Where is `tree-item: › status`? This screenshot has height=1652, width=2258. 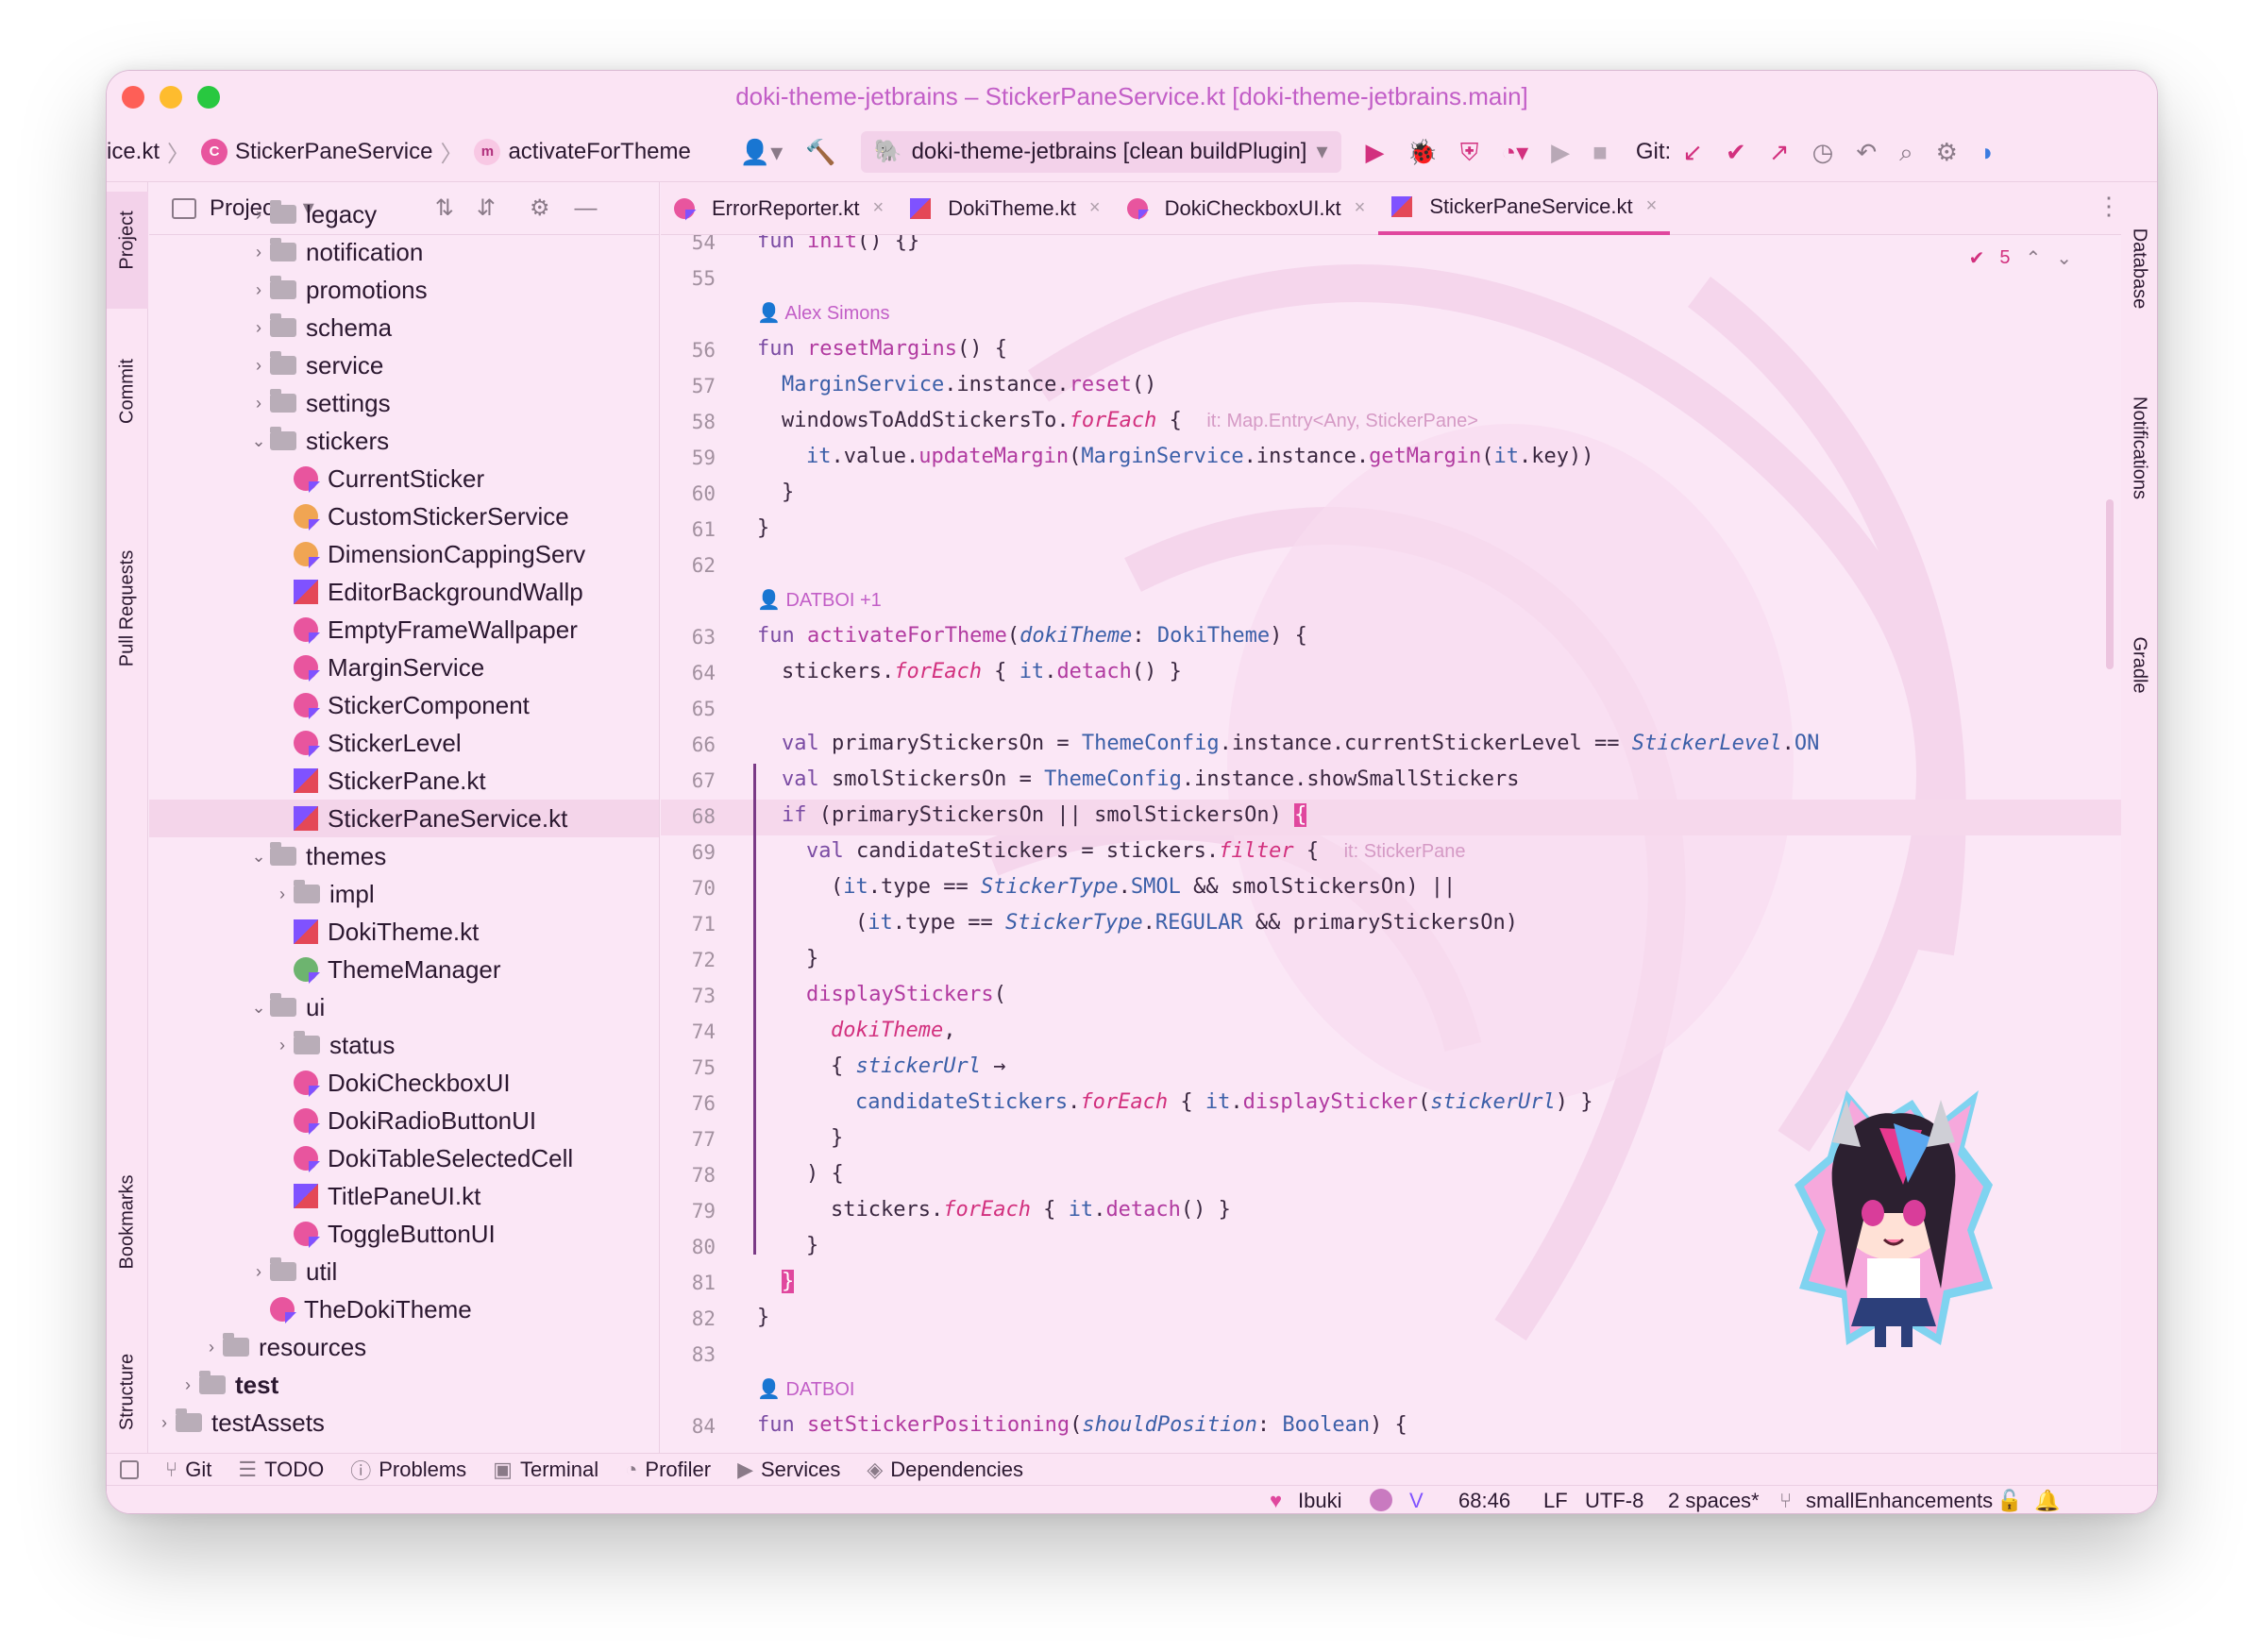
tree-item: › status is located at coordinates (272, 1045).